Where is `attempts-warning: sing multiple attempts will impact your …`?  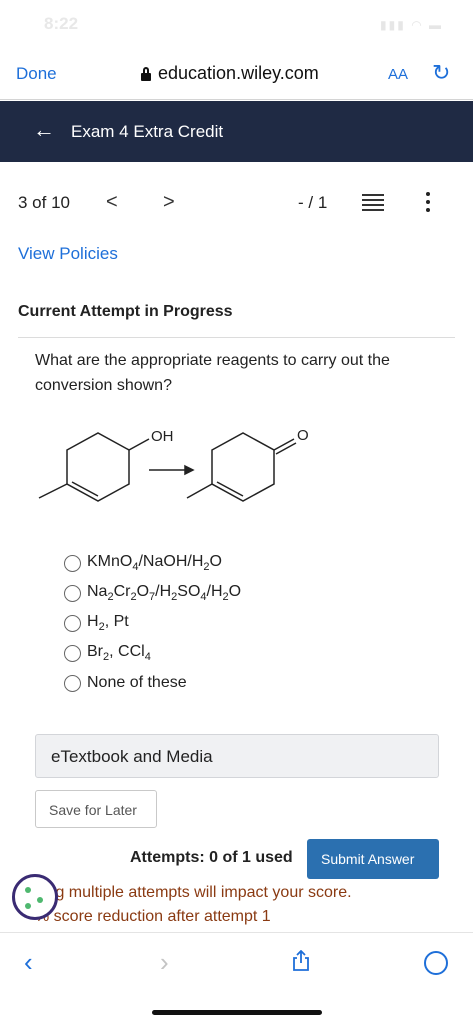 attempts-warning: sing multiple attempts will impact your … is located at coordinates (193, 892).